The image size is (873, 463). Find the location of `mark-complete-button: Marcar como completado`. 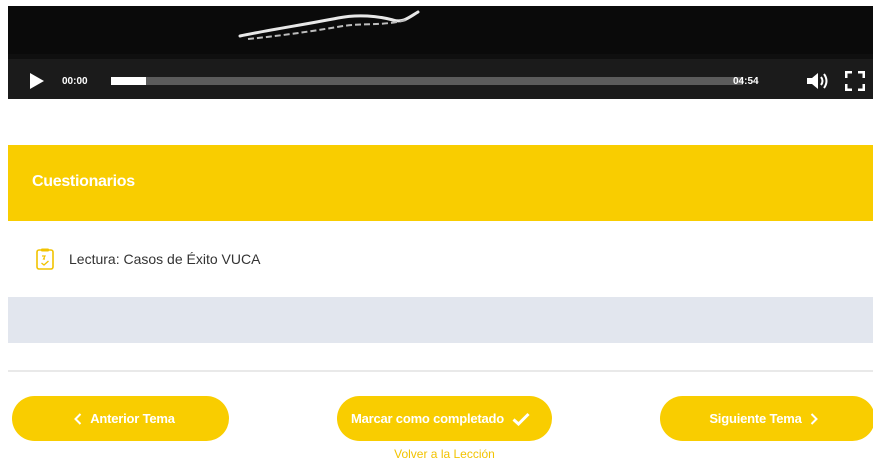

mark-complete-button: Marcar como completado is located at coordinates (444, 418).